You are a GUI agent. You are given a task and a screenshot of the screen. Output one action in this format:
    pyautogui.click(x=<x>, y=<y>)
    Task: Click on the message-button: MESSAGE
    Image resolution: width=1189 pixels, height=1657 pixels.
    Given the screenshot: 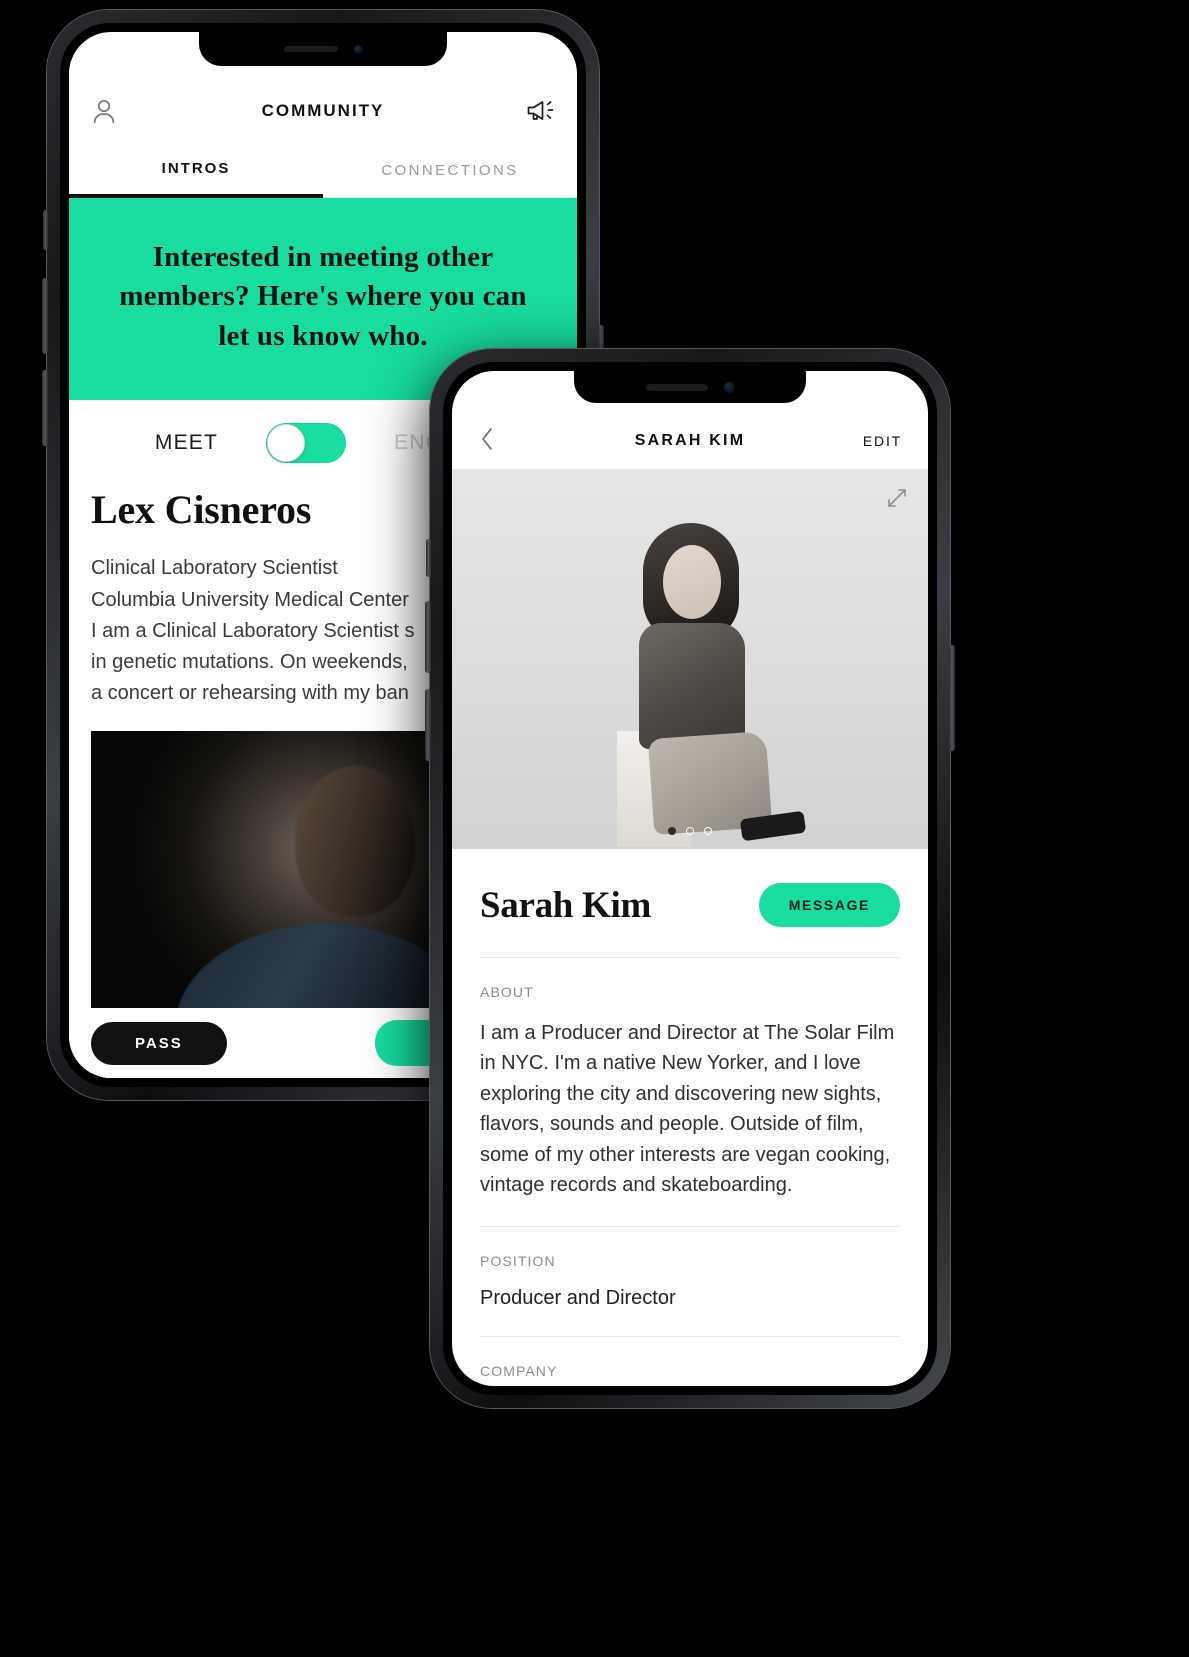 What is the action you would take?
    pyautogui.click(x=829, y=905)
    